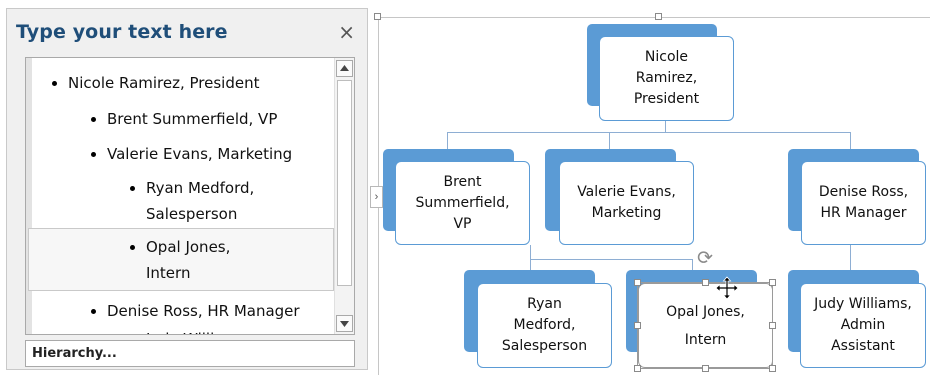 The height and width of the screenshot is (375, 930). What do you see at coordinates (191, 154) in the screenshot?
I see `list-item: Valerie Evans, Marketing` at bounding box center [191, 154].